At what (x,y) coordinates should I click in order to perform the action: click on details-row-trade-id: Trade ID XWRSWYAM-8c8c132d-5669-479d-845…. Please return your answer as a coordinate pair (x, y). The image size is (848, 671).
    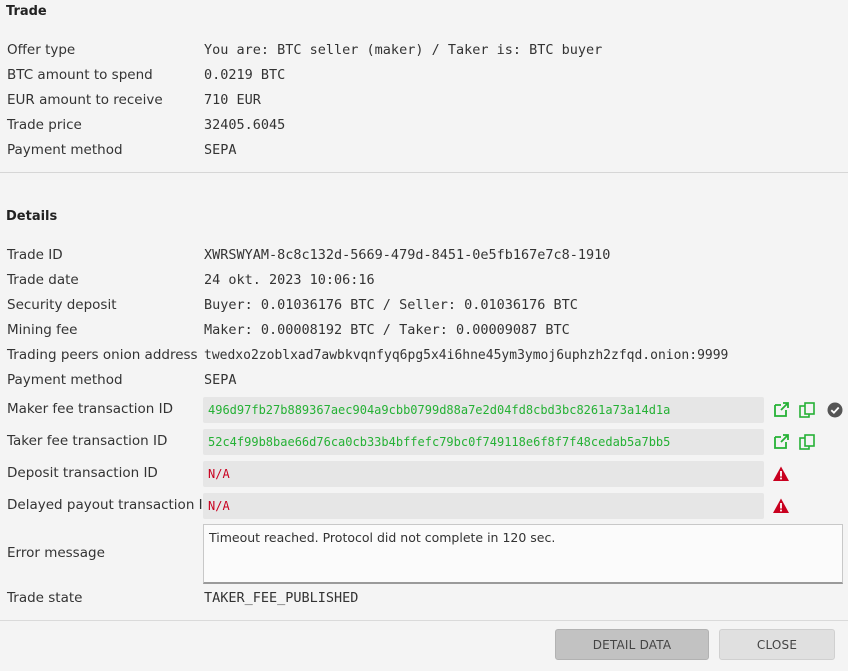
    Looking at the image, I should click on (424, 255).